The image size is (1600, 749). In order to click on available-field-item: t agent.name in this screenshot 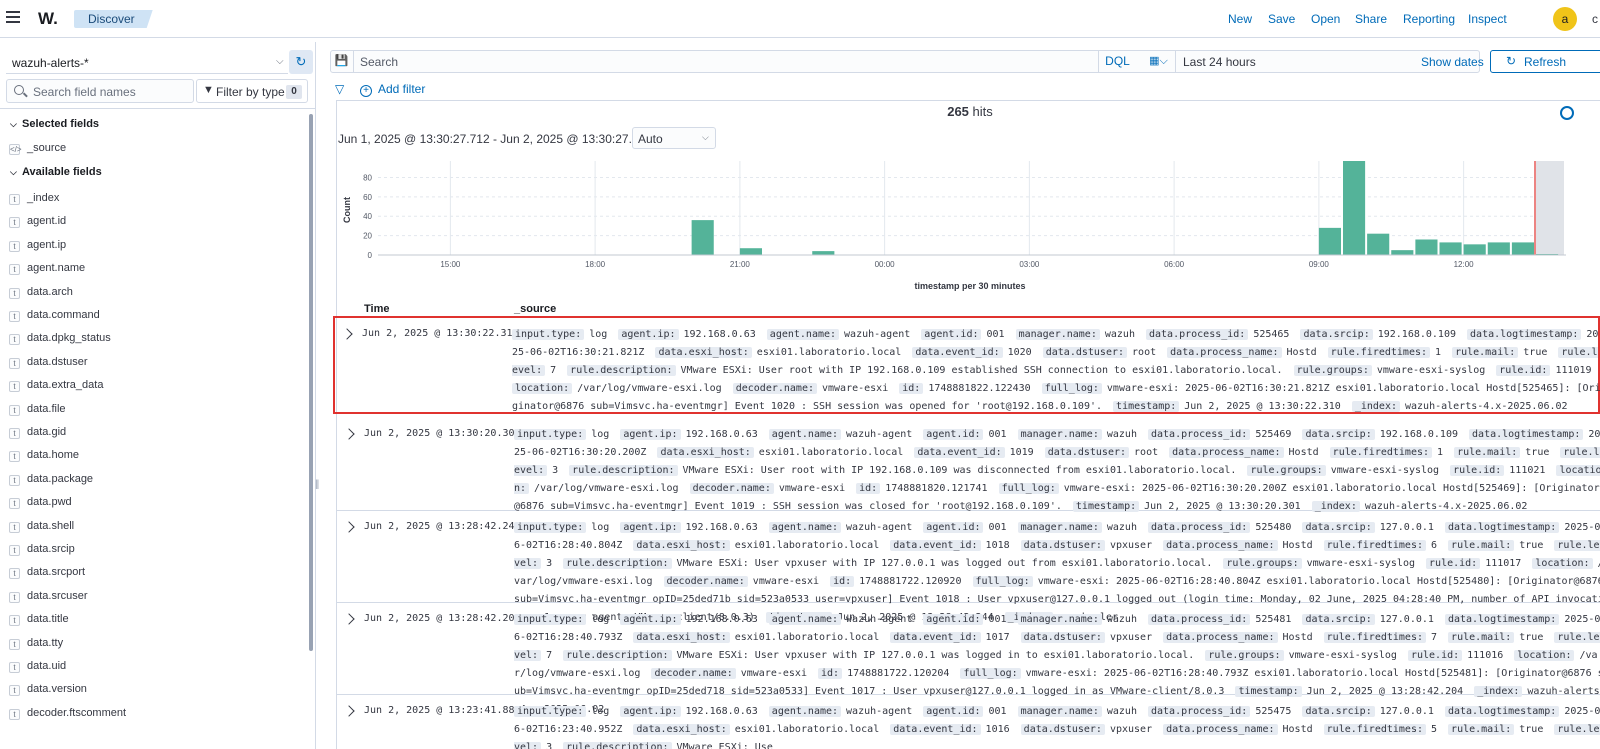, I will do `click(47, 270)`.